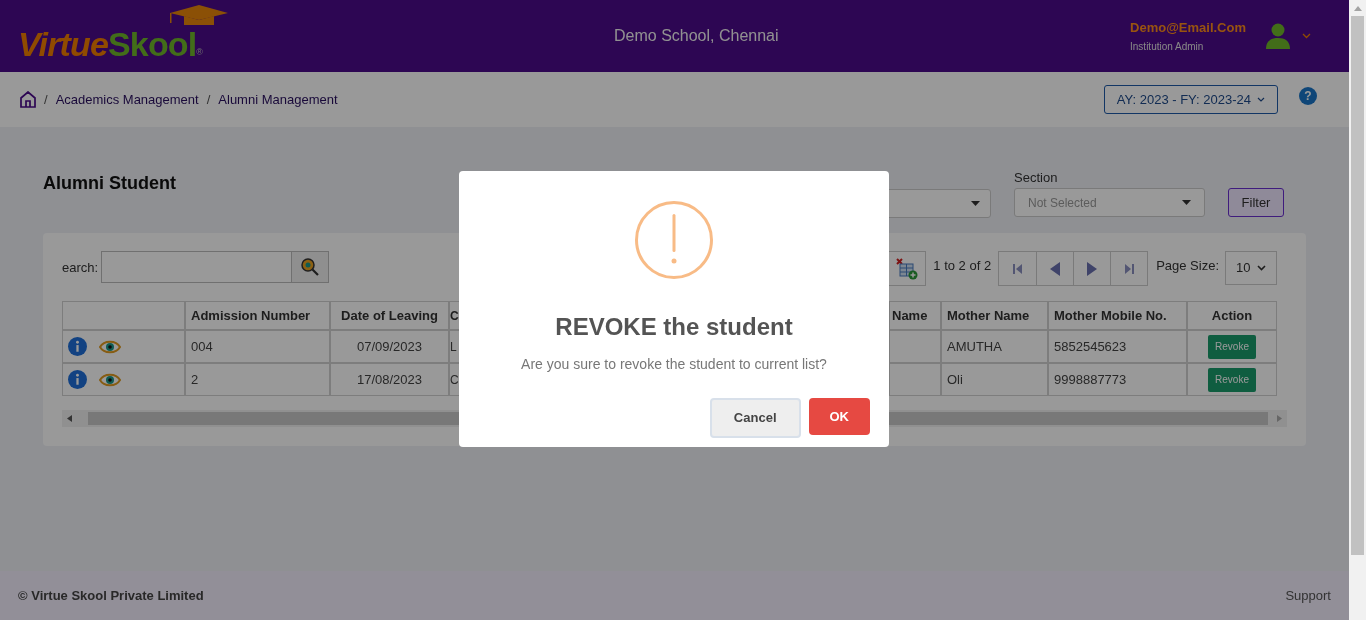 The width and height of the screenshot is (1366, 620). Describe the element at coordinates (109, 183) in the screenshot. I see `page-title: Alumni Student` at that location.